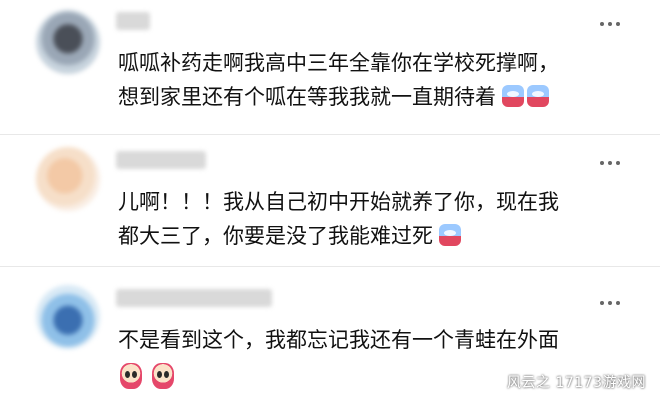 Image resolution: width=660 pixels, height=400 pixels. Describe the element at coordinates (576, 383) in the screenshot. I see `watermark: 风云之 17173游戏网` at that location.